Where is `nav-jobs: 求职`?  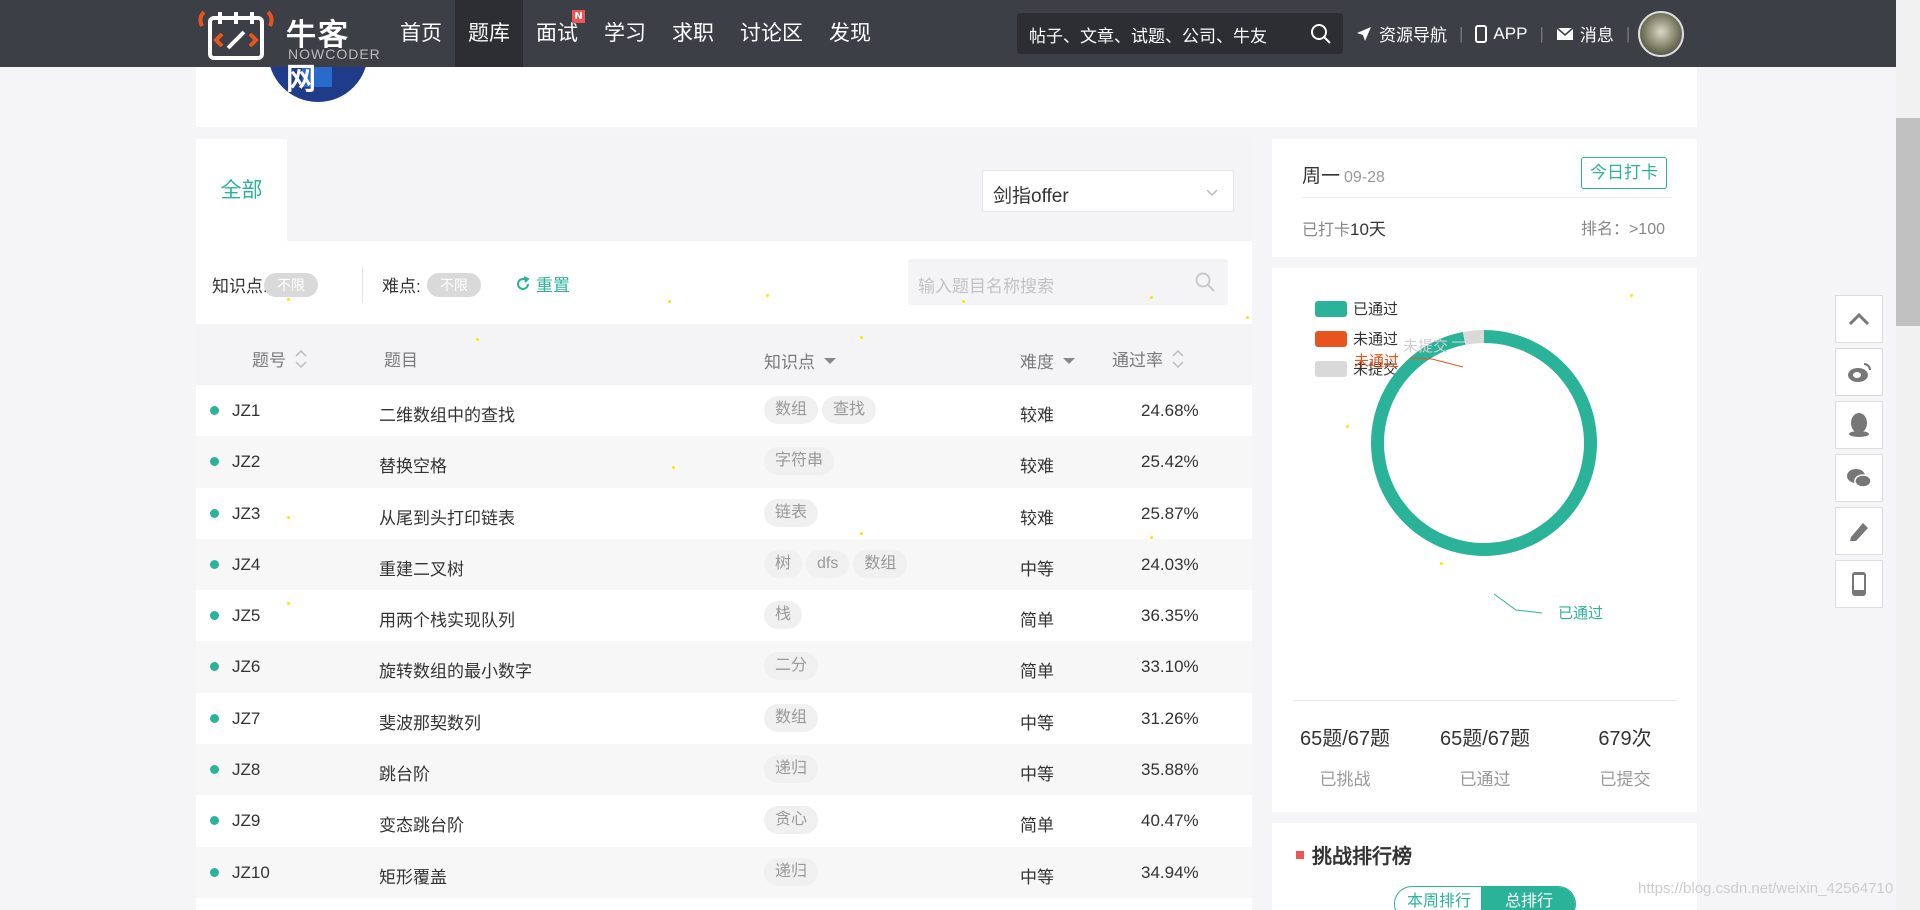 nav-jobs: 求职 is located at coordinates (693, 33).